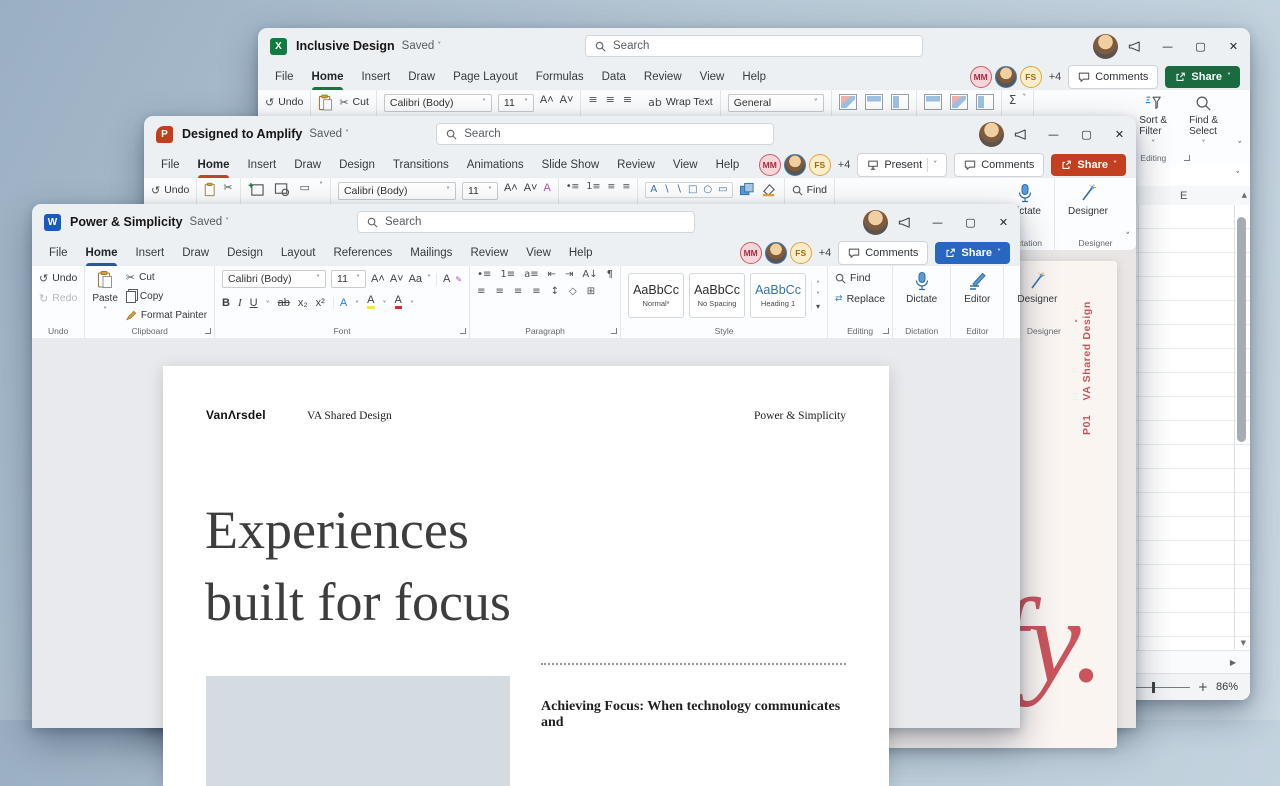  I want to click on reuse-slides-icon, so click(282, 189).